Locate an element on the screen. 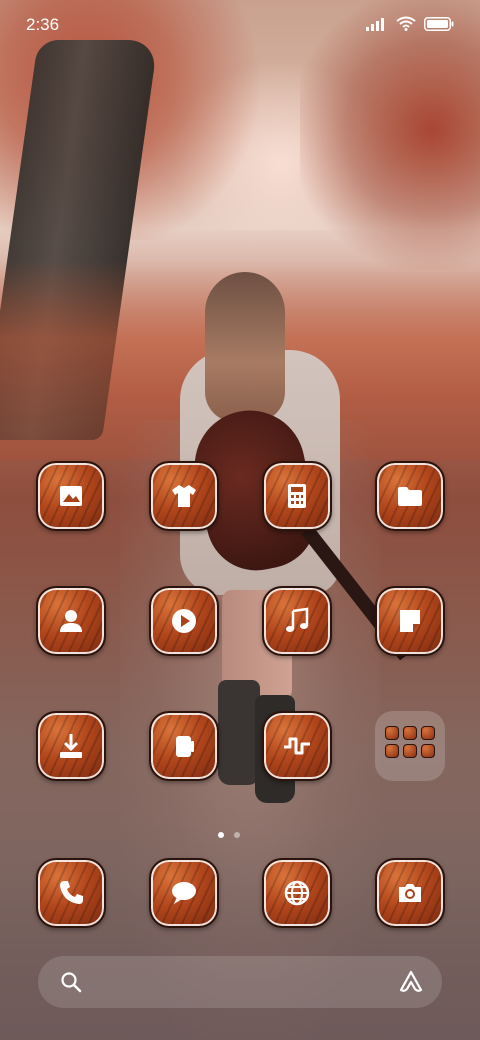 This screenshot has width=480, height=1040. recorder-app-icon is located at coordinates (297, 746).